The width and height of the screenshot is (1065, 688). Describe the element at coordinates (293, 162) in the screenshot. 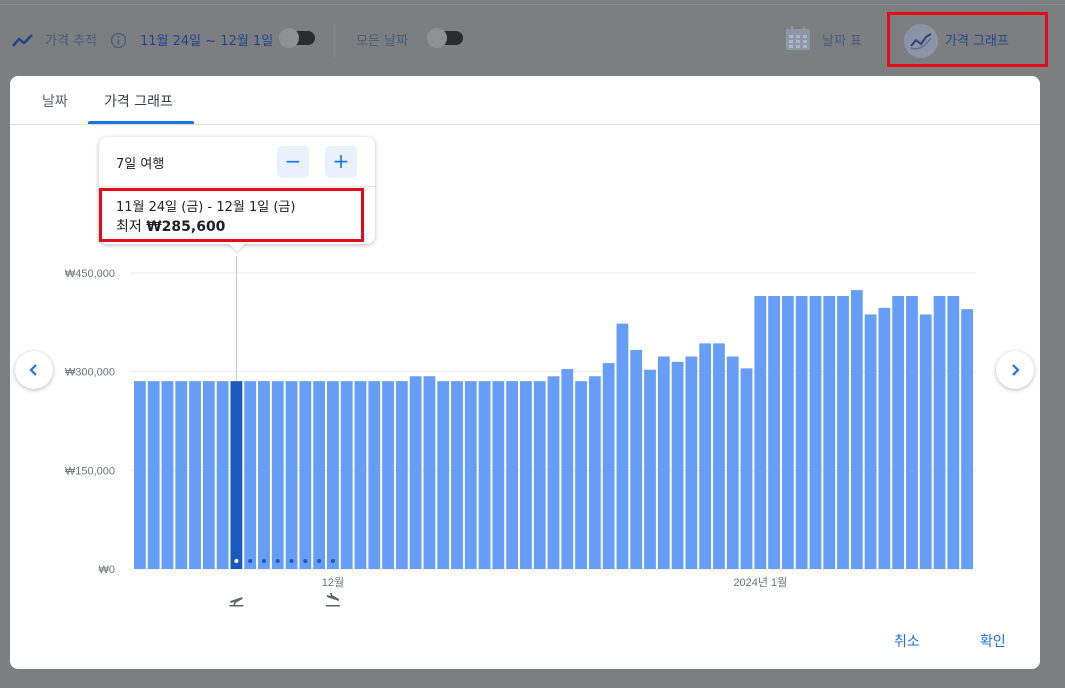

I see `decrease-days-button: −` at that location.